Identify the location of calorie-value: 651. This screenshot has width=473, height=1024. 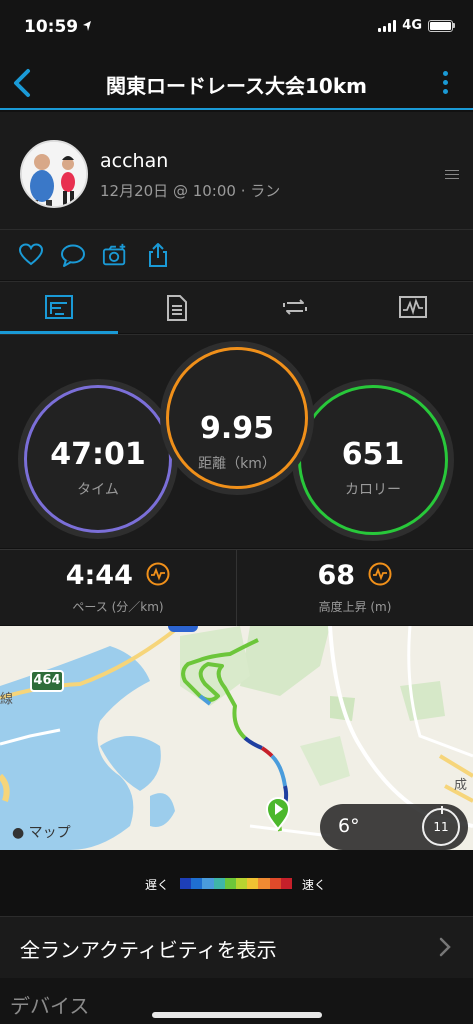
(373, 454).